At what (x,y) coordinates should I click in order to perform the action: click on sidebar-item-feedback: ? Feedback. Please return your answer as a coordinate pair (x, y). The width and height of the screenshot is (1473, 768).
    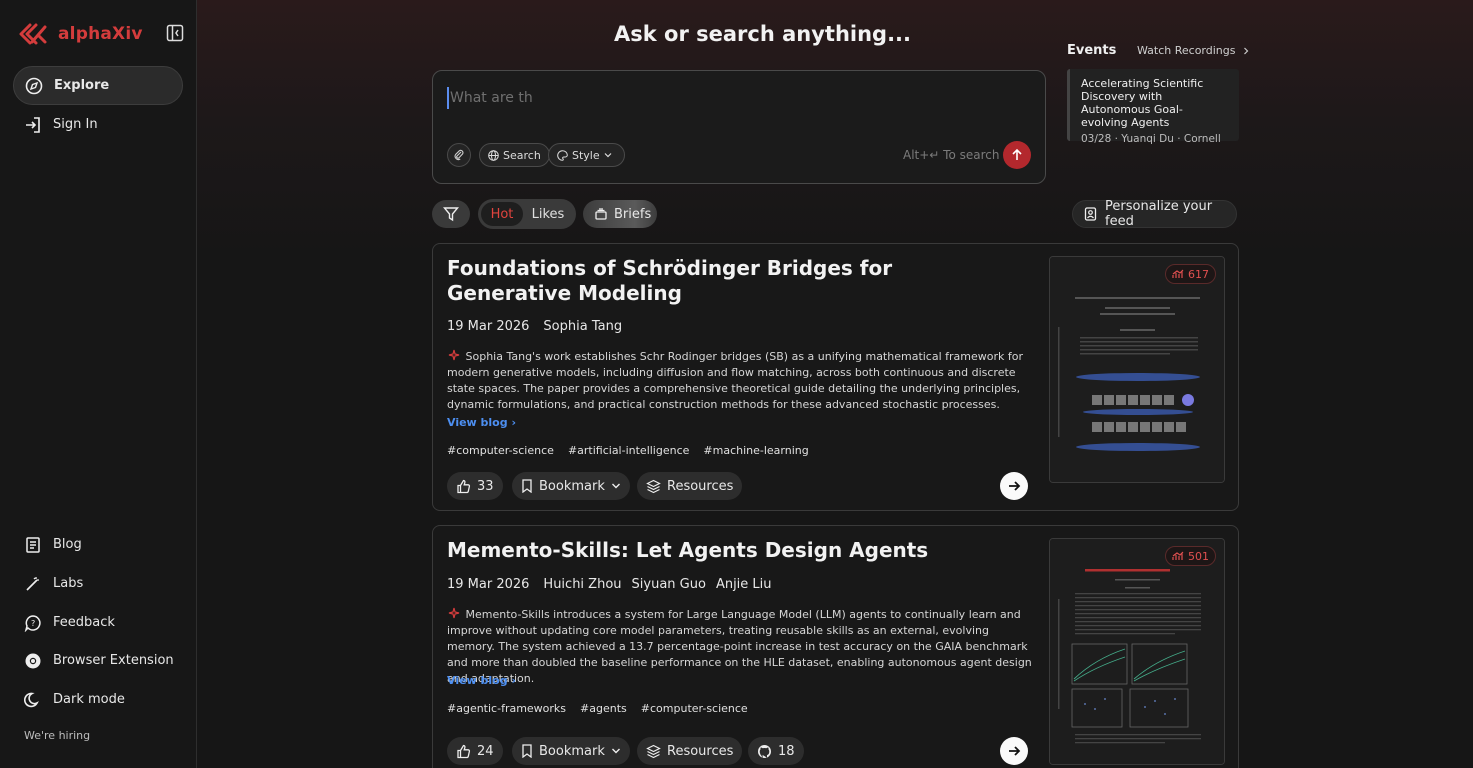
    Looking at the image, I should click on (98, 622).